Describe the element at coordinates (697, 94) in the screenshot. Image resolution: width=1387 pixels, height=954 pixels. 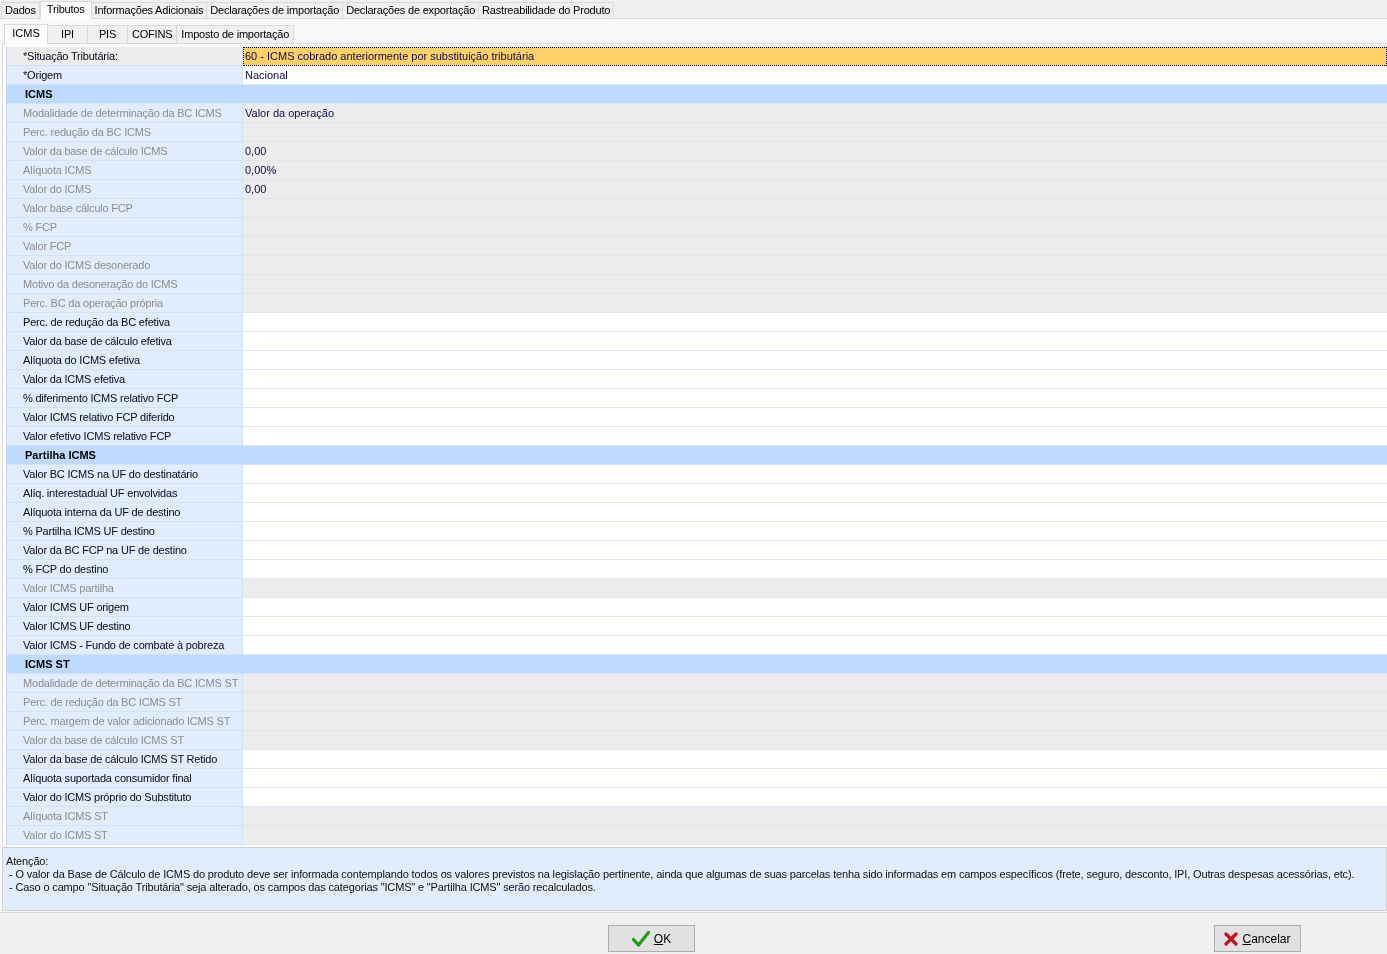
I see `section-header: ICMS` at that location.